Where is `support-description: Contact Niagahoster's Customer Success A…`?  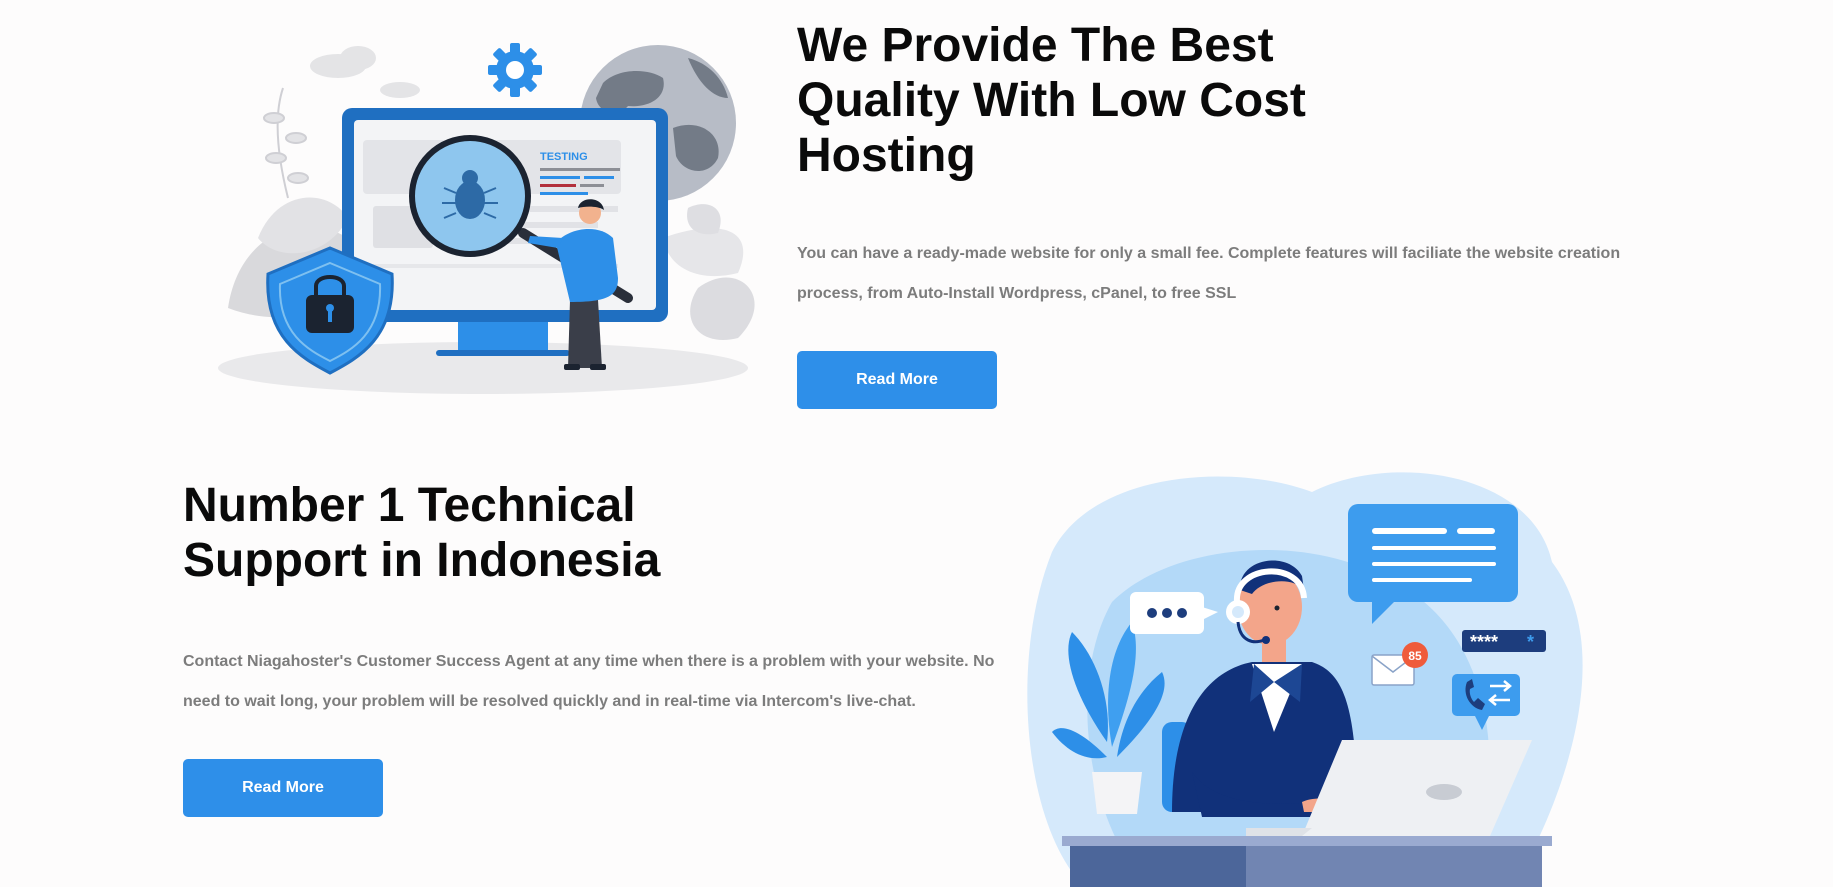 support-description: Contact Niagahoster's Customer Success A… is located at coordinates (589, 681).